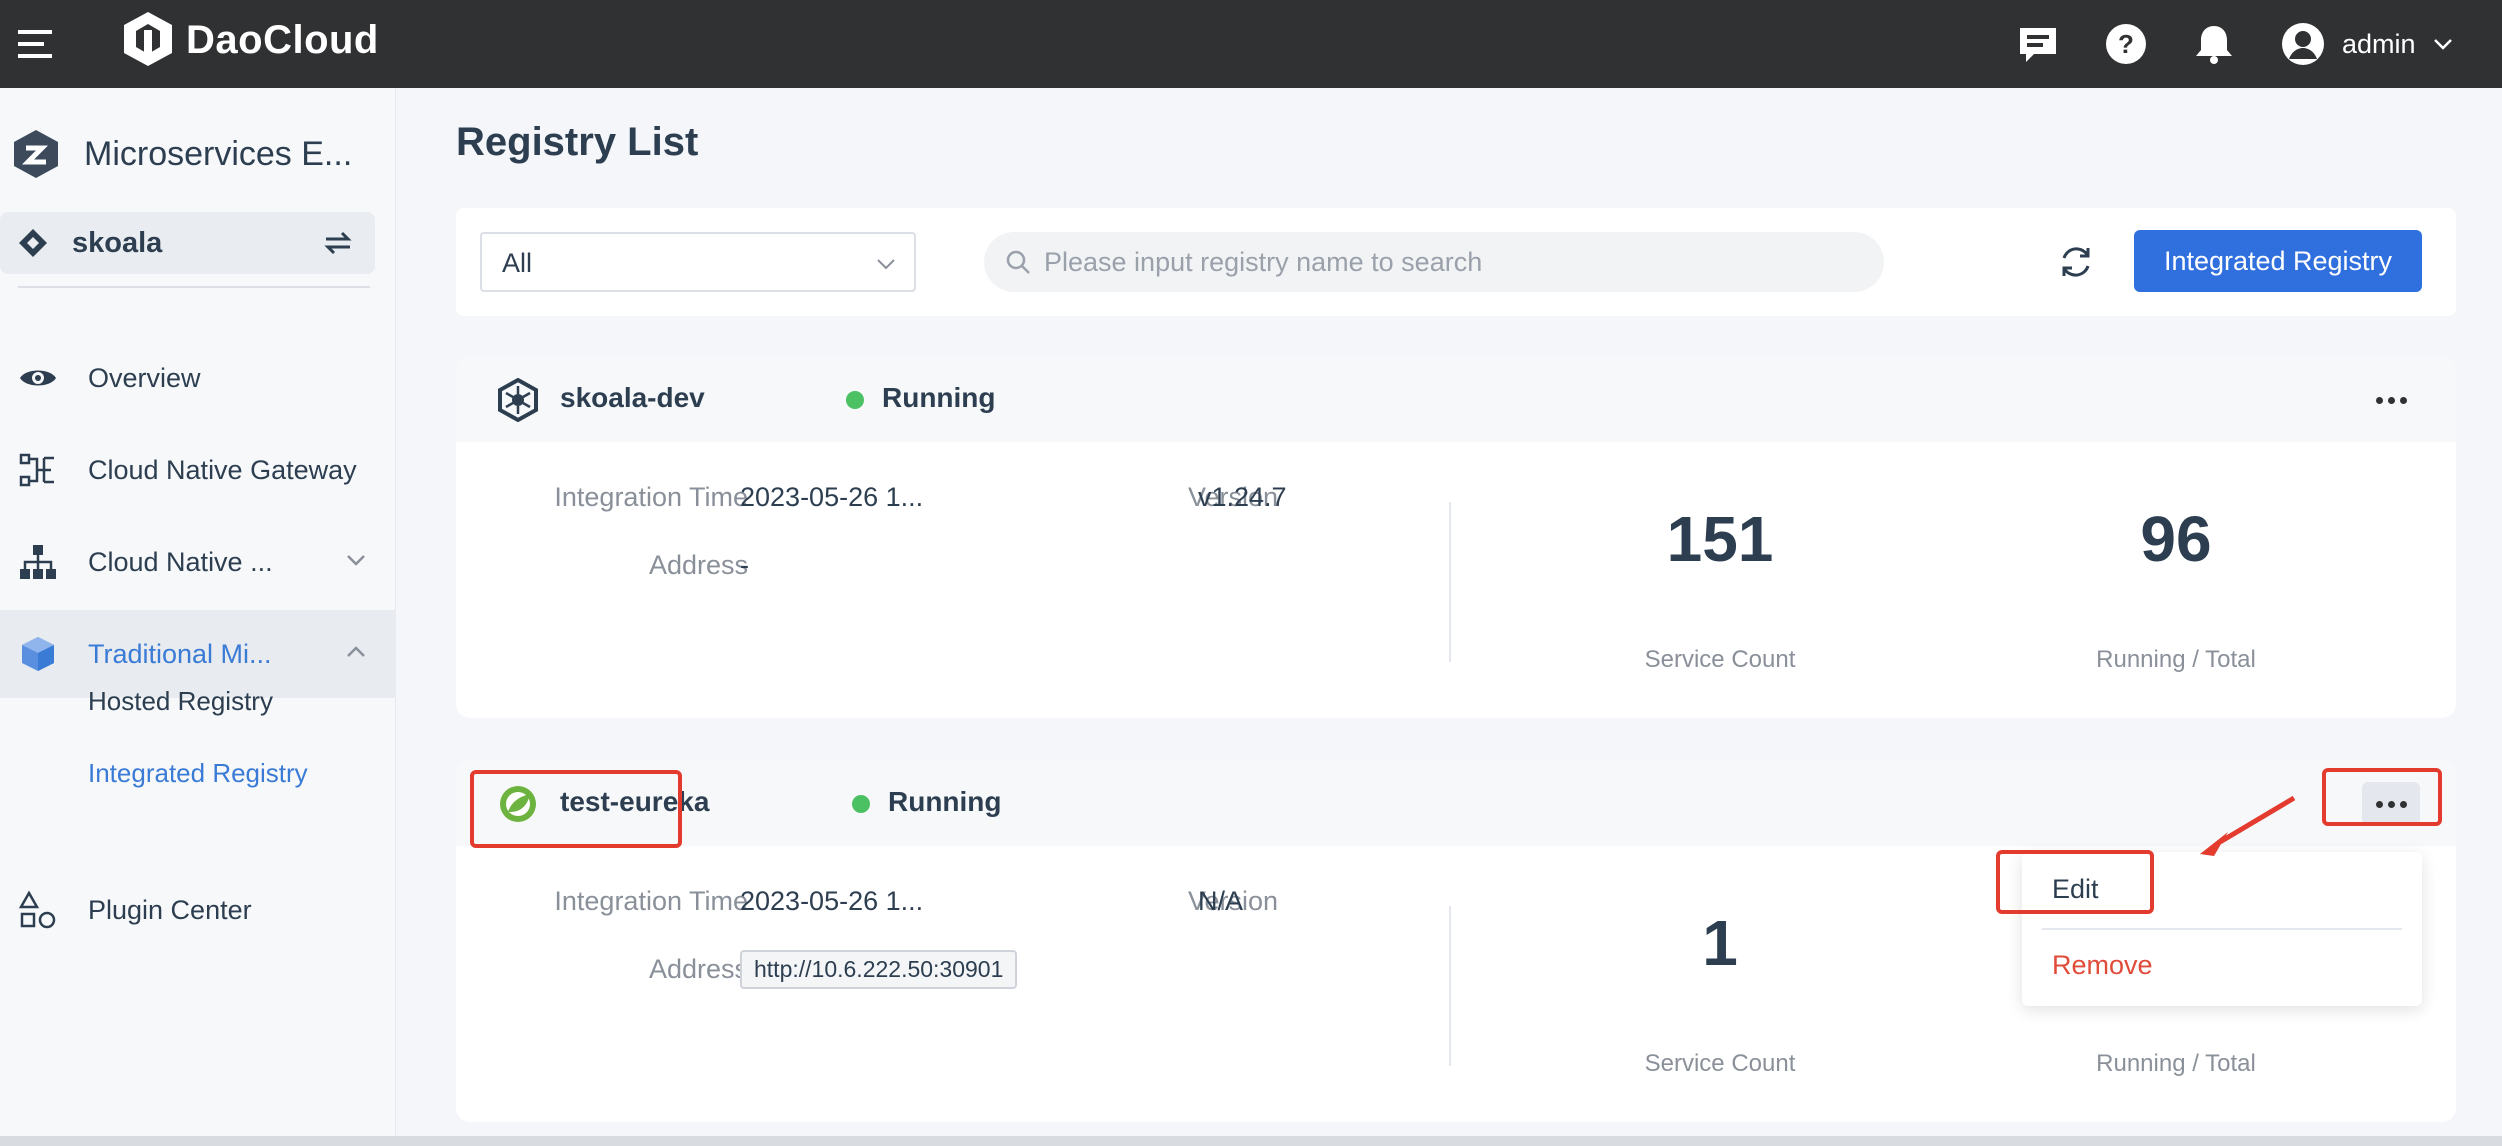  I want to click on more-actions-button, so click(2391, 400).